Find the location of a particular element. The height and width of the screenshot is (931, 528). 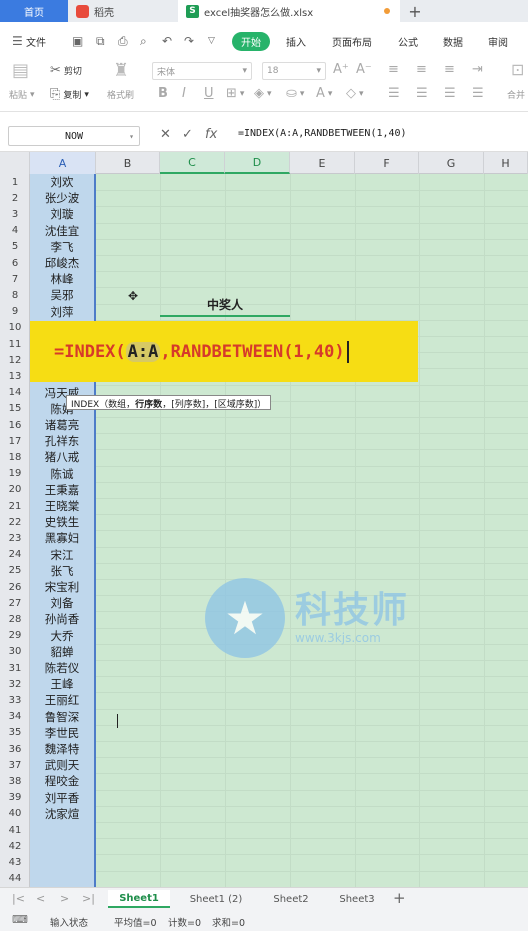

align-center-icon: ☰ is located at coordinates (422, 93).